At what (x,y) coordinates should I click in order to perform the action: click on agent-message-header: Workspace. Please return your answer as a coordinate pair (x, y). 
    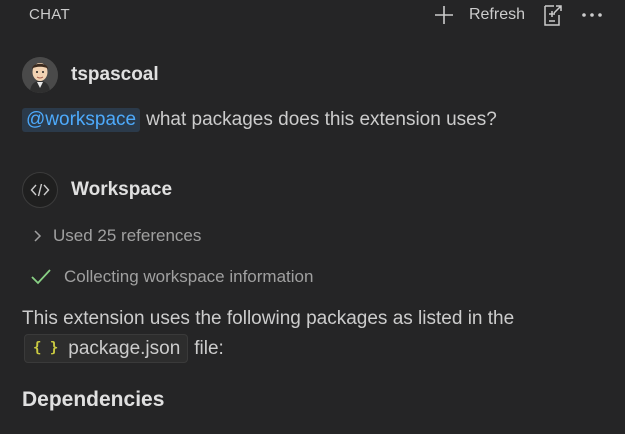
    Looking at the image, I should click on (97, 190).